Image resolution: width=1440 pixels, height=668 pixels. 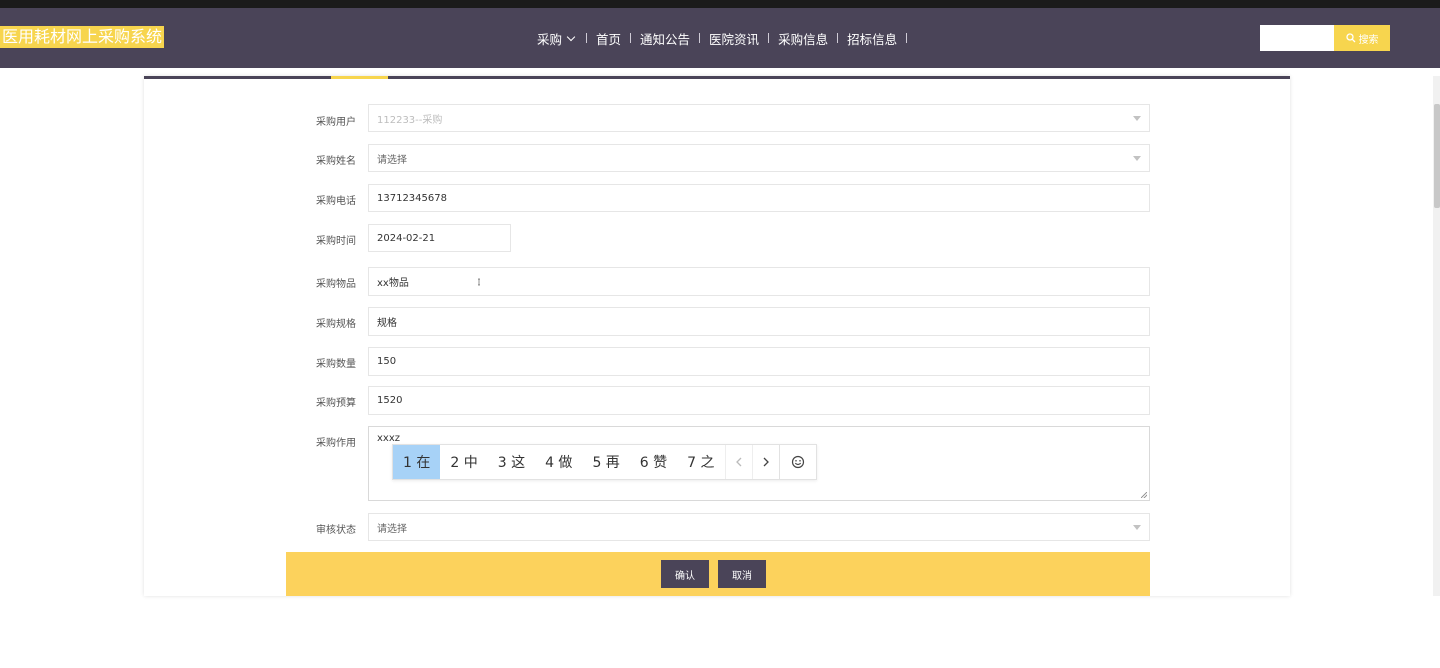 I want to click on field-label: 采购作用, so click(x=336, y=443).